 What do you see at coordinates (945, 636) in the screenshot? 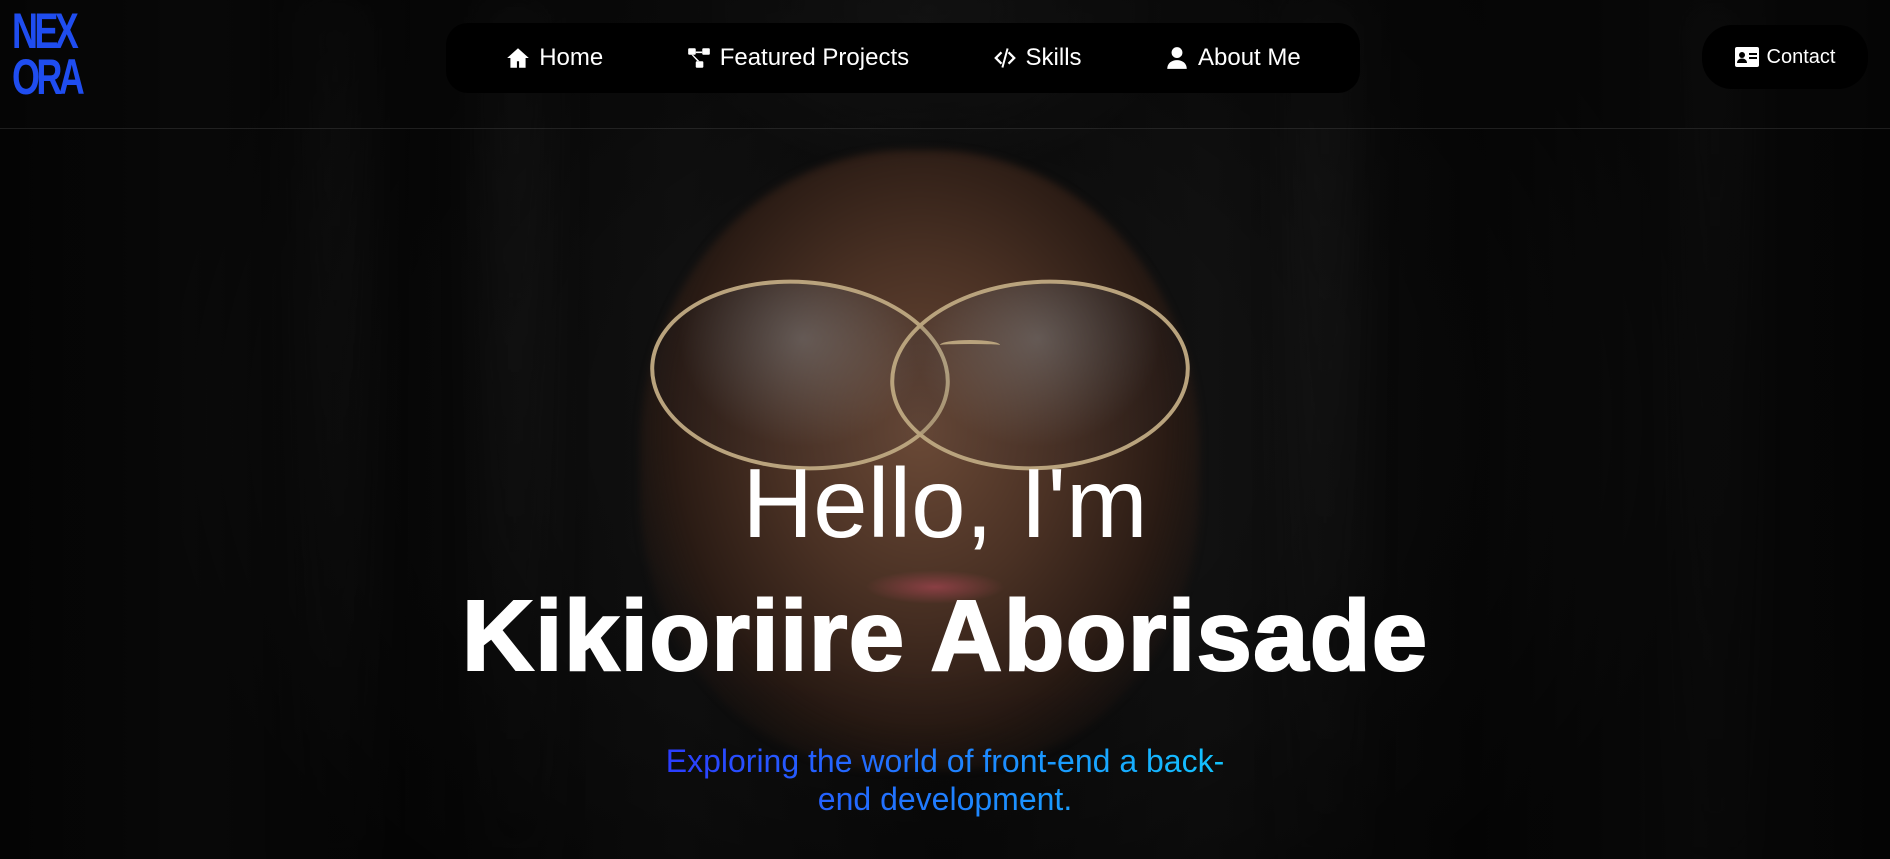
I see `hero-name: Kikioriire Aborisade` at bounding box center [945, 636].